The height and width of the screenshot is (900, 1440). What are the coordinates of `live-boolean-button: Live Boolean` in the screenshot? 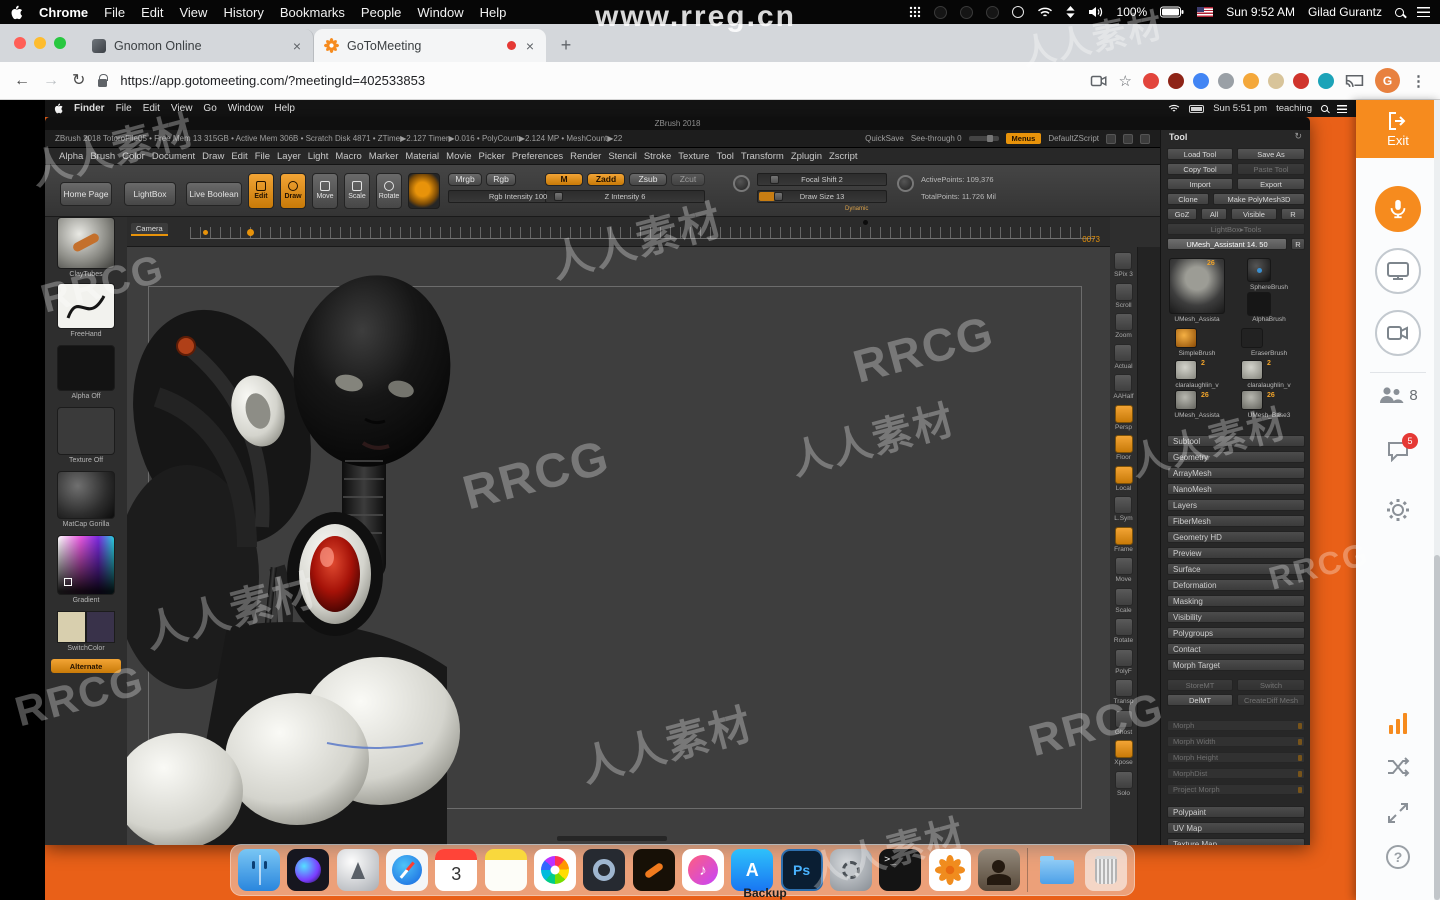 It's located at (214, 194).